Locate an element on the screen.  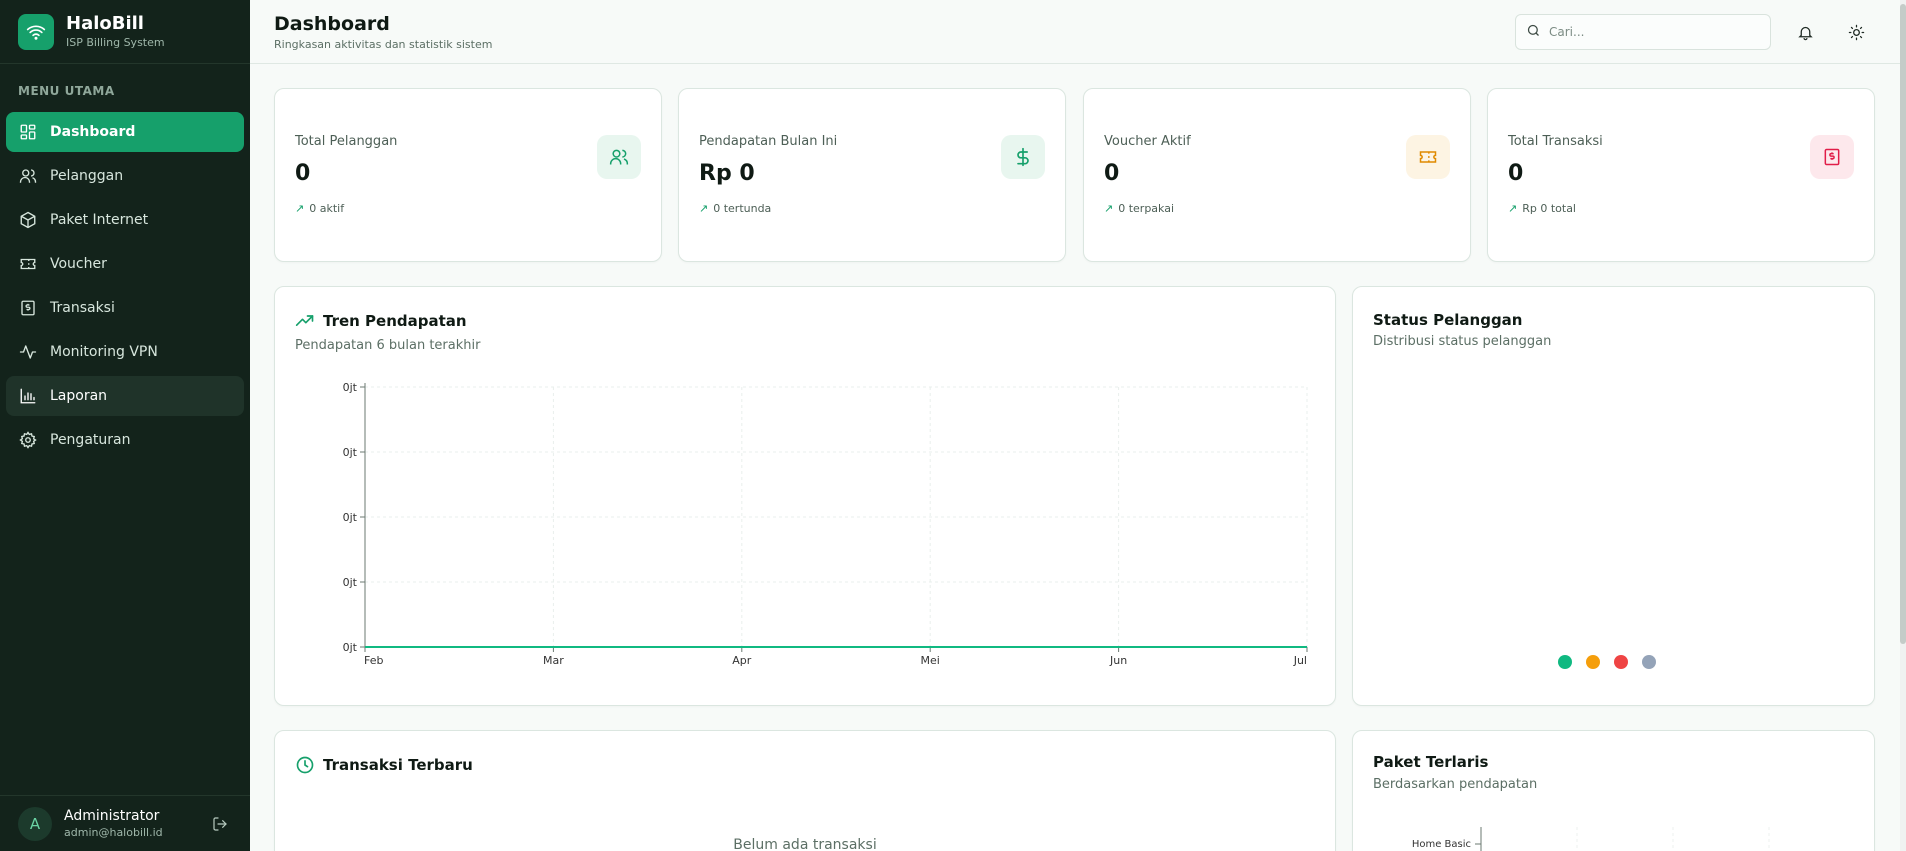
user-name: Administrator is located at coordinates (112, 815).